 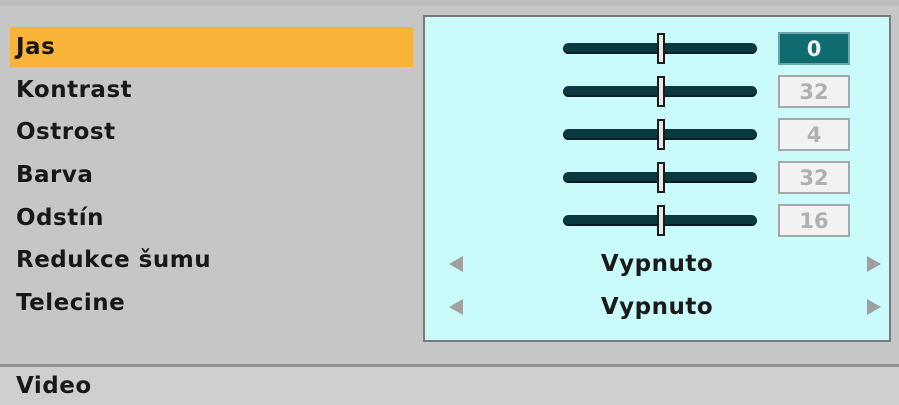 I want to click on contrast-value: 32, so click(x=814, y=91).